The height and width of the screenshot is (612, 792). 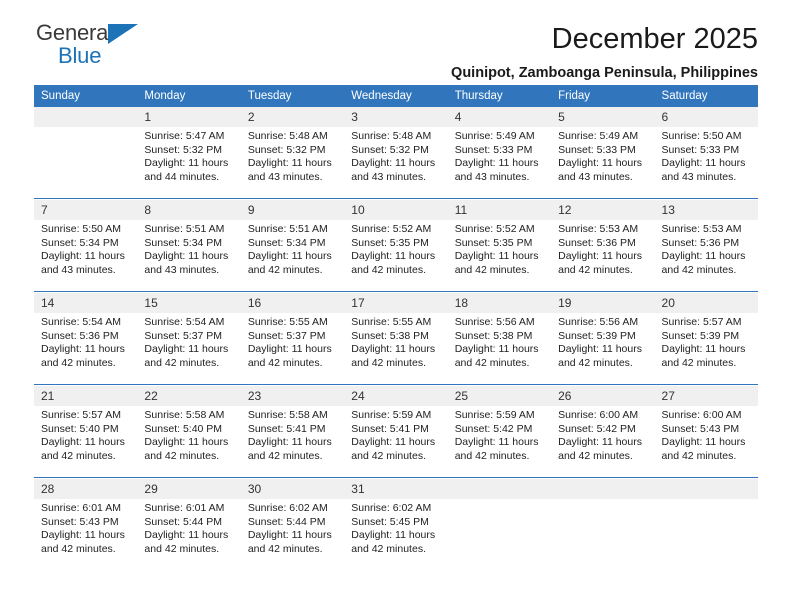 I want to click on day-number-31: 31, so click(x=396, y=489).